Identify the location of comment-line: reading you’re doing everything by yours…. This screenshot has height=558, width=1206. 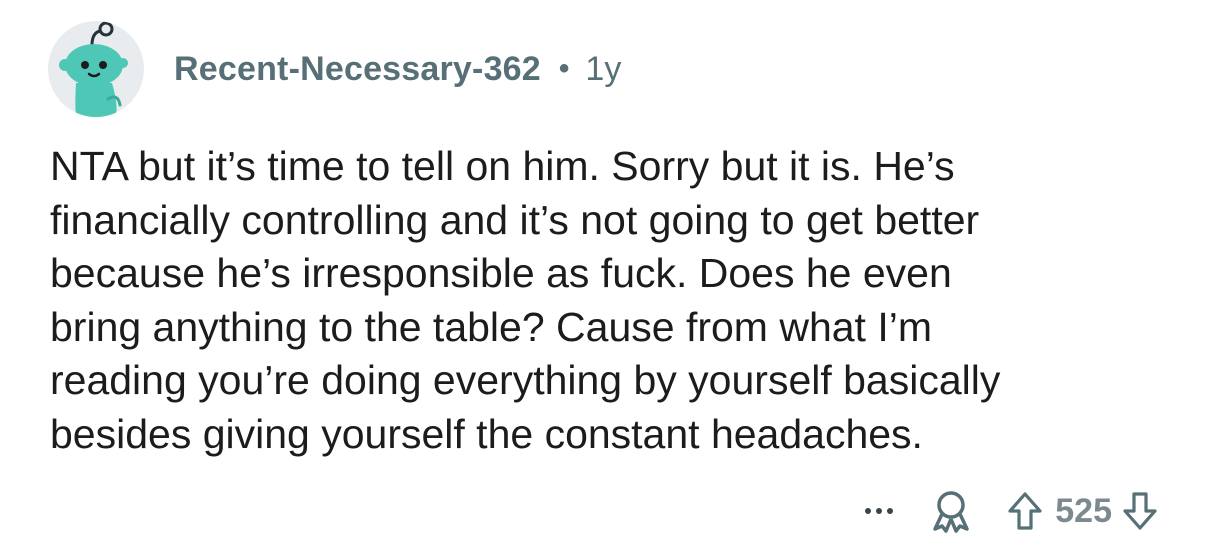
(525, 380).